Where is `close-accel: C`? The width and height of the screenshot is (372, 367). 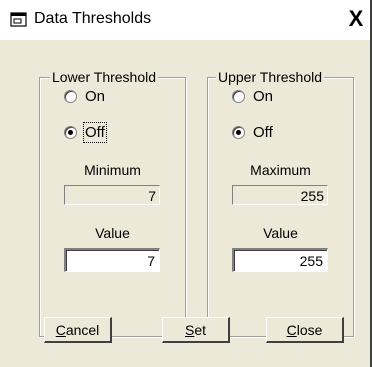
close-accel: C is located at coordinates (291, 330).